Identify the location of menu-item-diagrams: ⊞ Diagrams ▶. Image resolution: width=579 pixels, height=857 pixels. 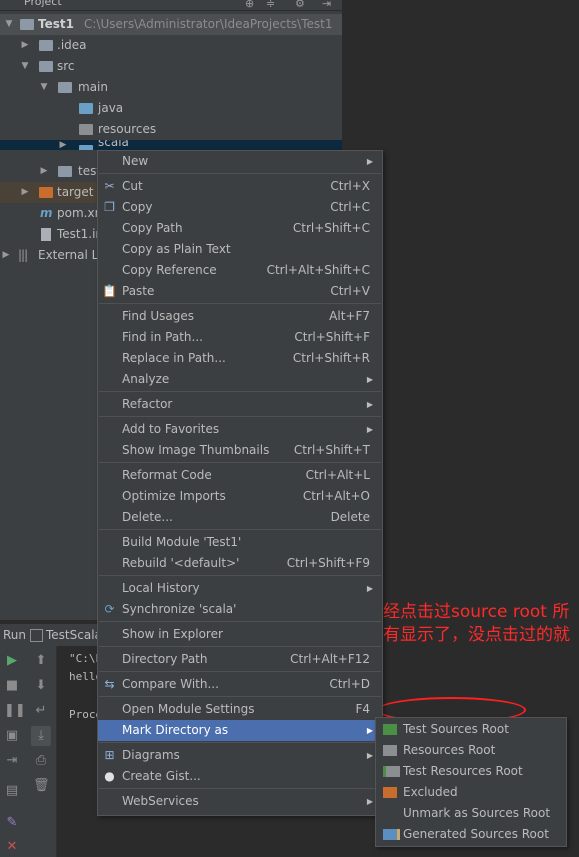
(240, 755).